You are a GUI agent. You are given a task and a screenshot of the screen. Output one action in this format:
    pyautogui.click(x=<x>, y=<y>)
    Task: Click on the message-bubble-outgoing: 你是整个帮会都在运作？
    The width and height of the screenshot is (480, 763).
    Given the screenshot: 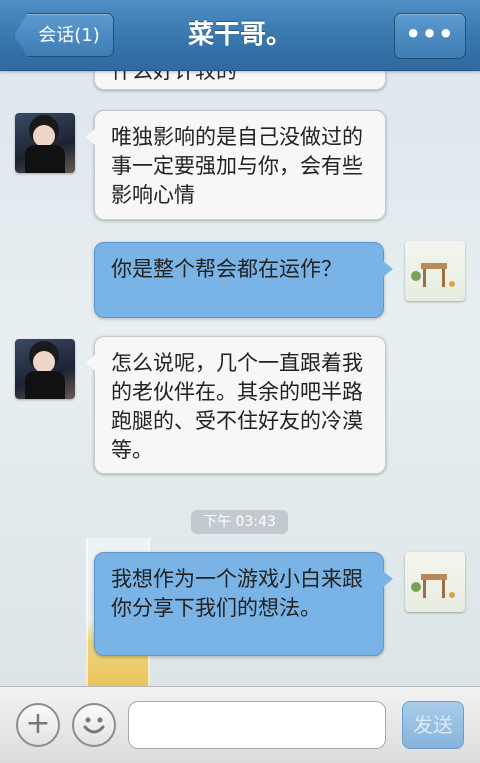 What is the action you would take?
    pyautogui.click(x=243, y=280)
    